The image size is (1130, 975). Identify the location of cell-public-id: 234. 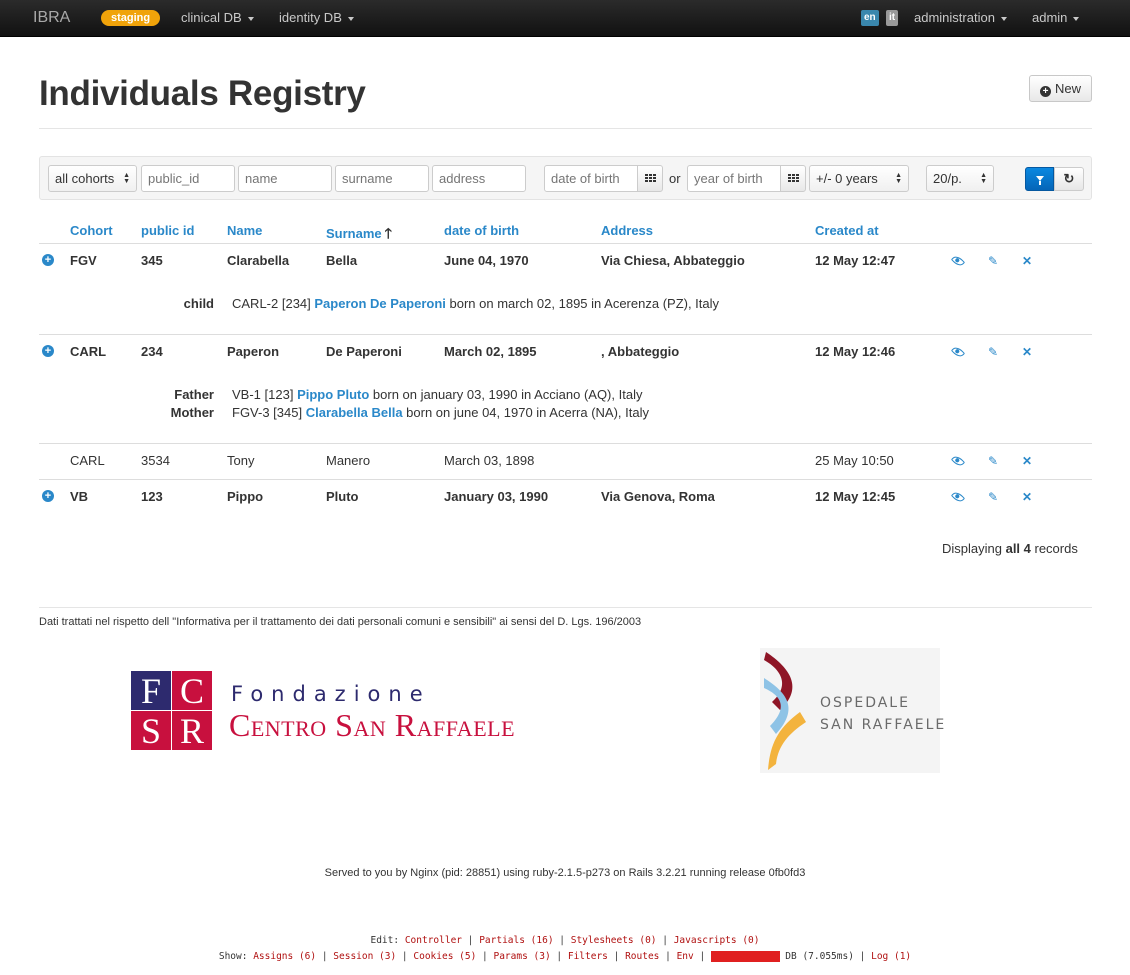
(152, 351).